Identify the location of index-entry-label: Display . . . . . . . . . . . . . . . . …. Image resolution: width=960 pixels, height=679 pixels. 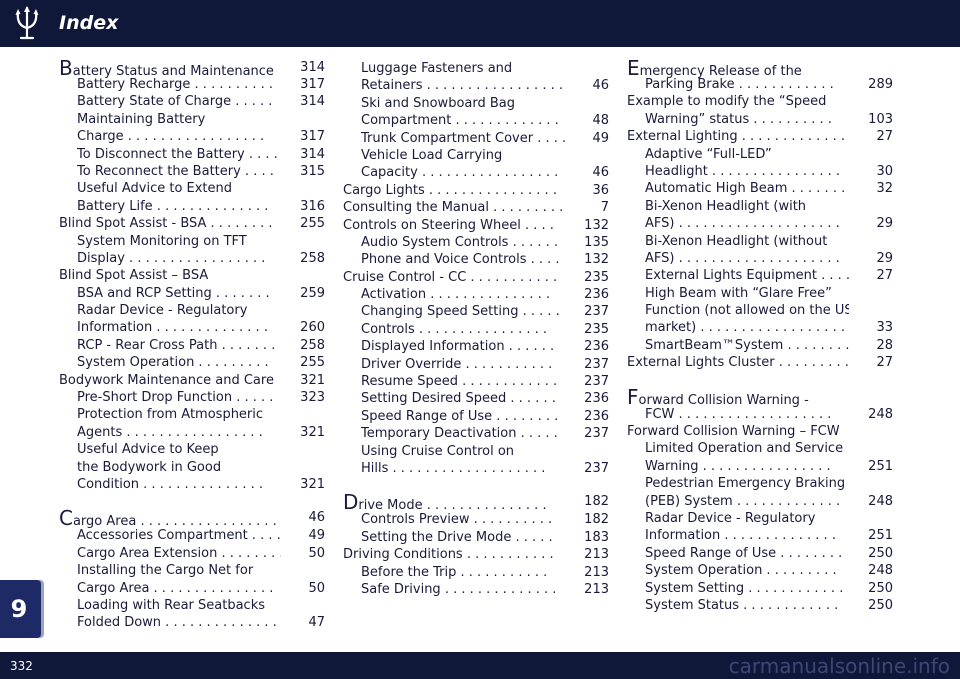
(171, 258).